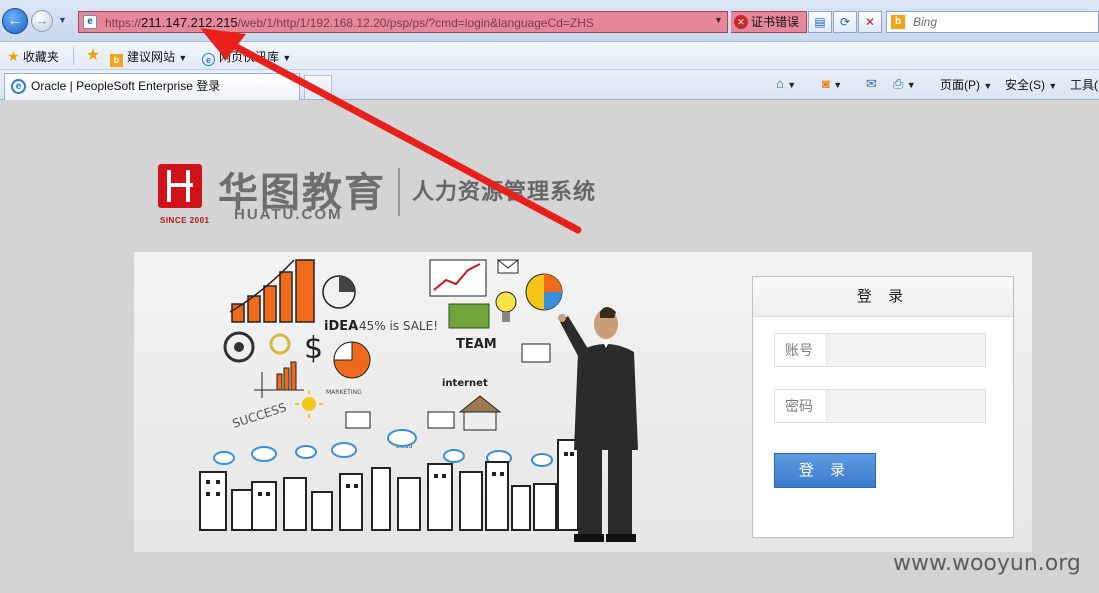 The height and width of the screenshot is (593, 1099). I want to click on annotation-arrow, so click(391, 131).